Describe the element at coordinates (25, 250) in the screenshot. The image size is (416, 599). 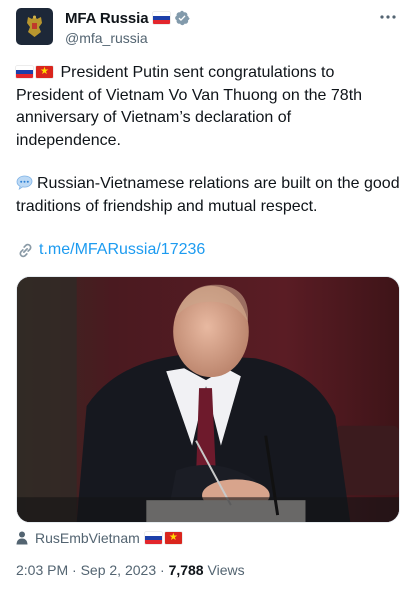
I see `link-icon` at that location.